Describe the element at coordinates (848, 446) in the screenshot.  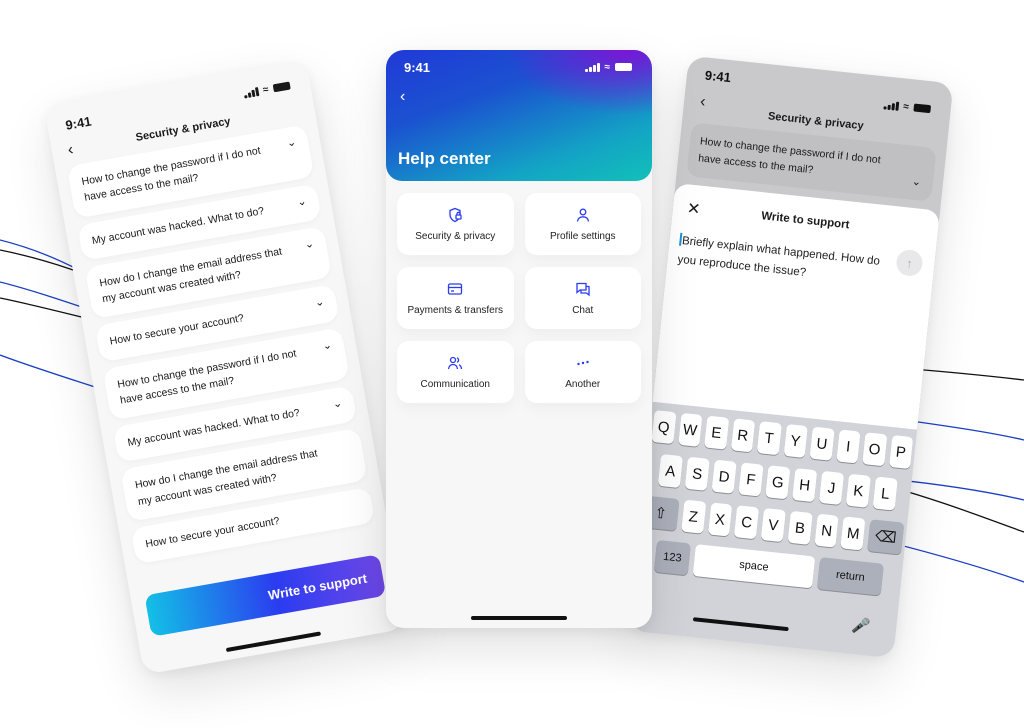
I see `key: I` at that location.